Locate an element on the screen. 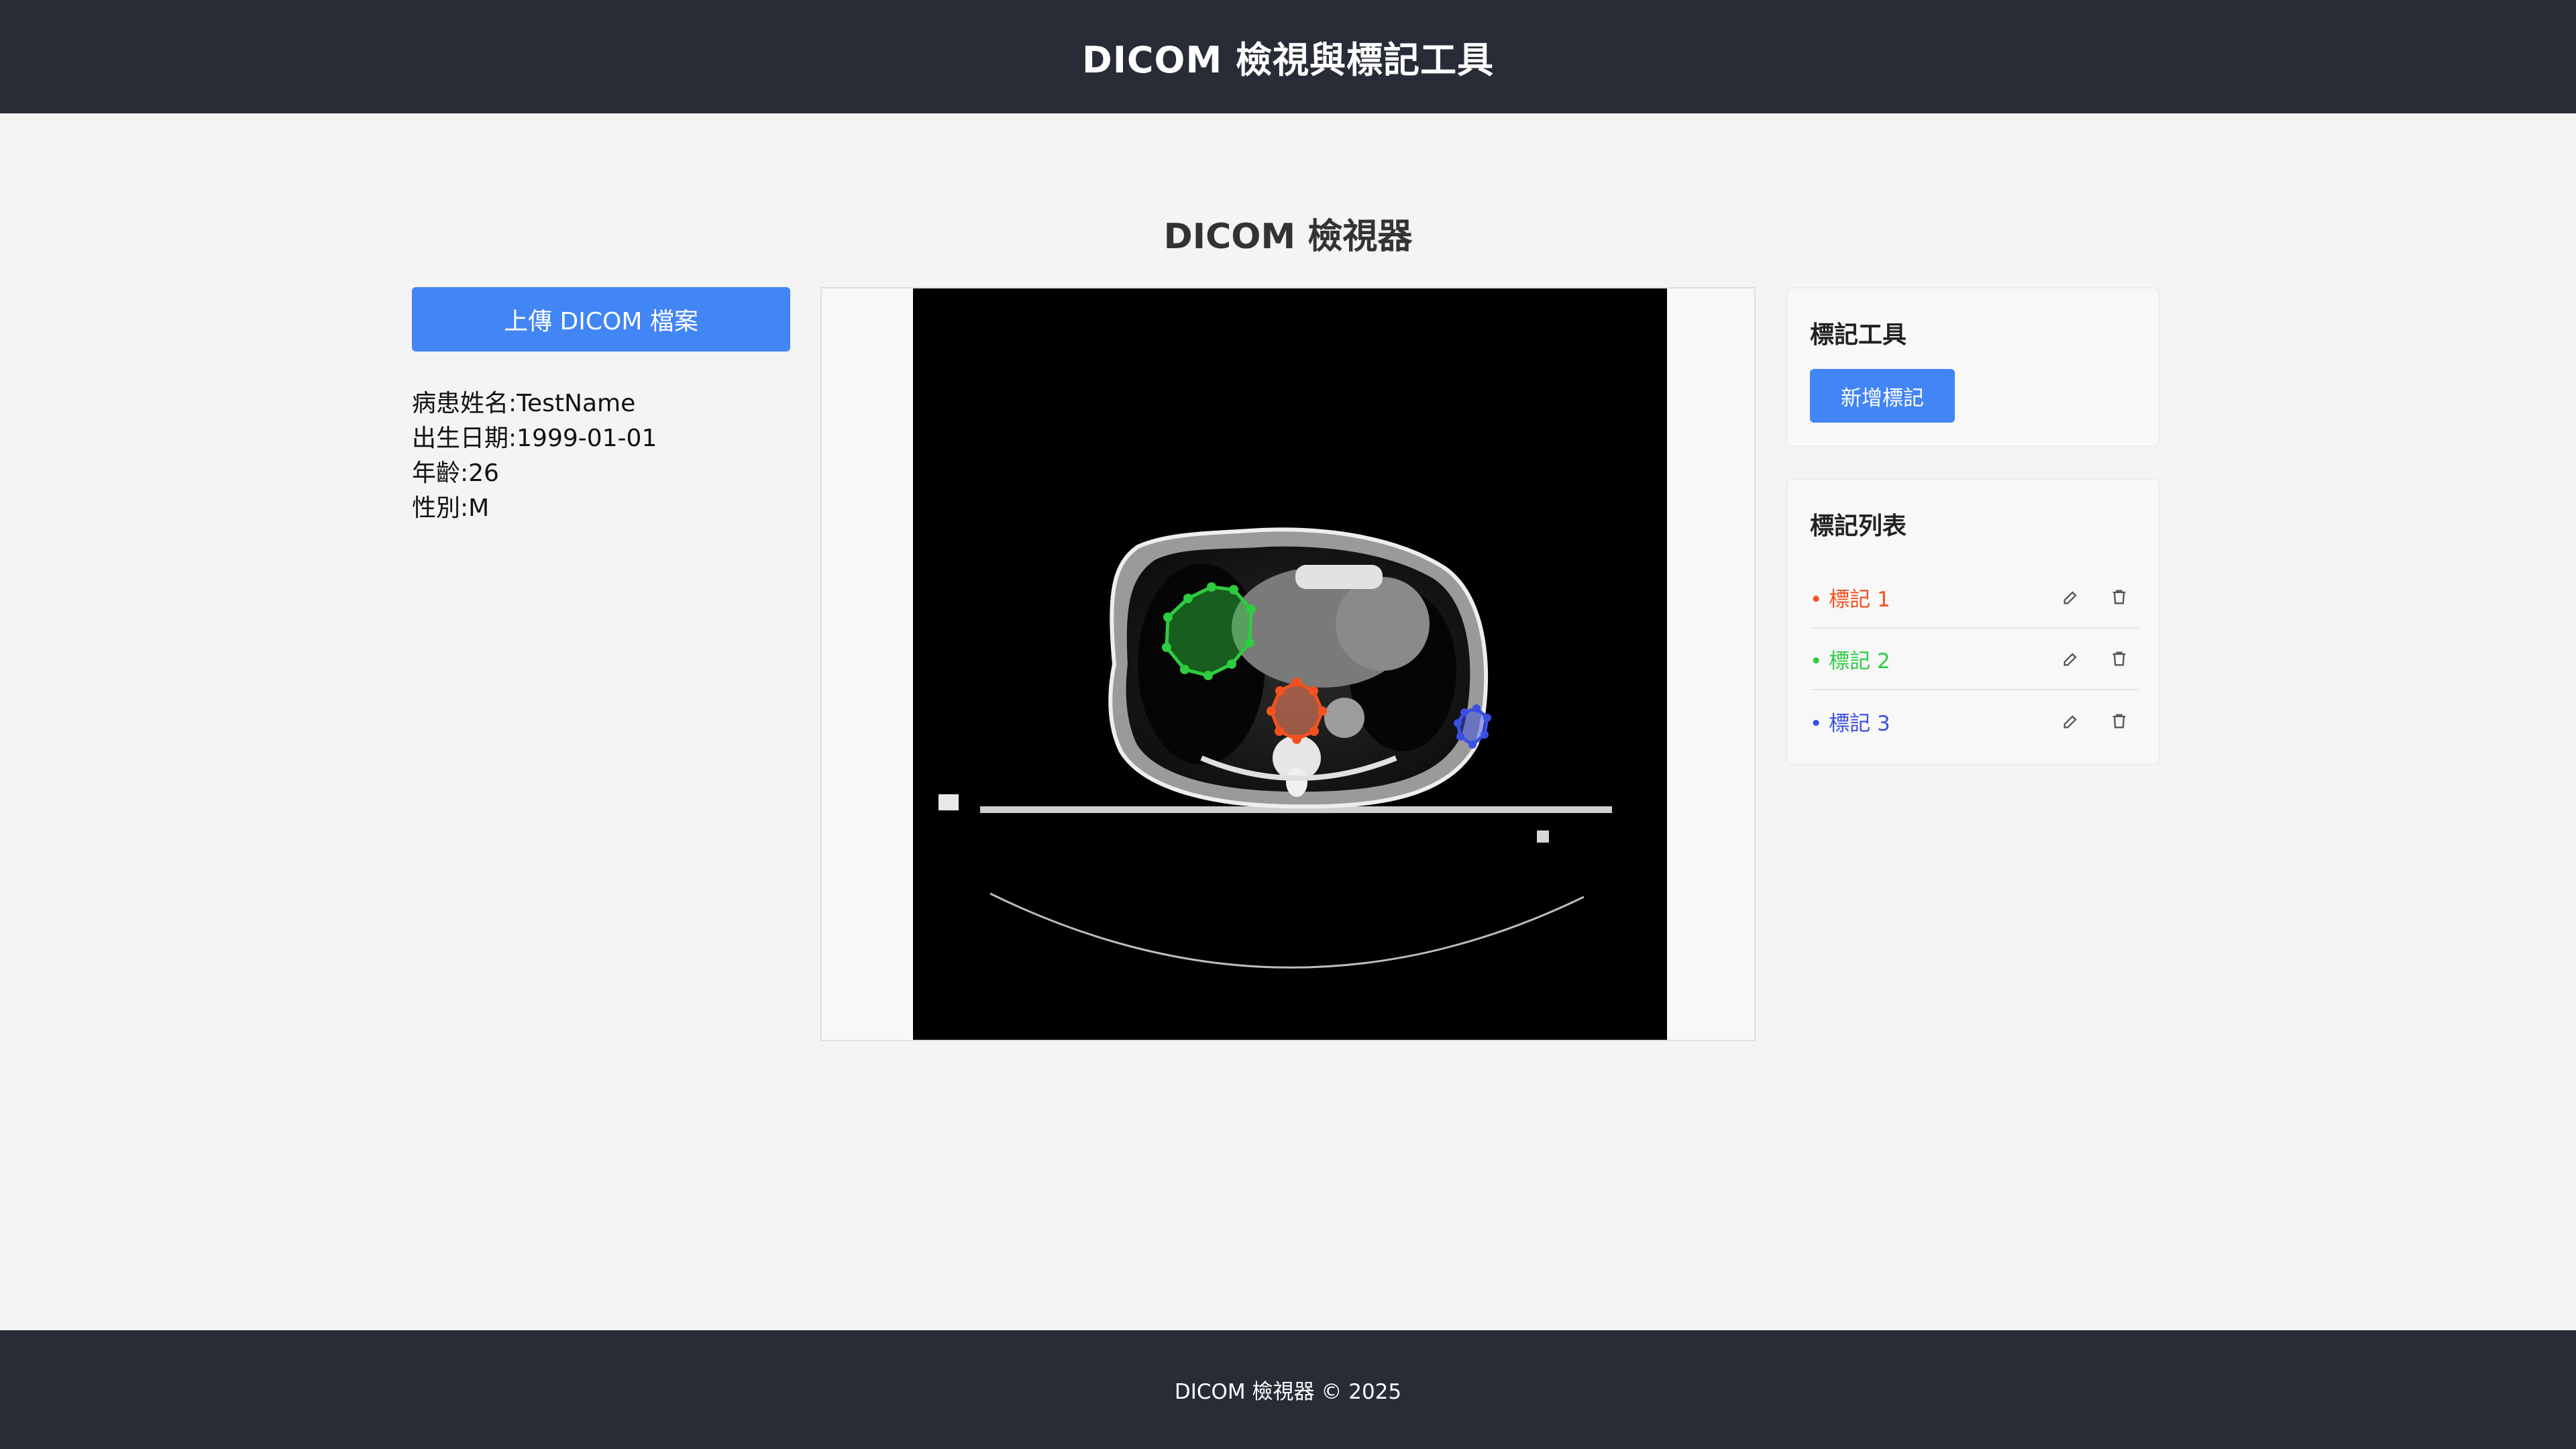 The image size is (2576, 1449). app-footer: DICOM 檢視器 © 2025 is located at coordinates (1288, 1389).